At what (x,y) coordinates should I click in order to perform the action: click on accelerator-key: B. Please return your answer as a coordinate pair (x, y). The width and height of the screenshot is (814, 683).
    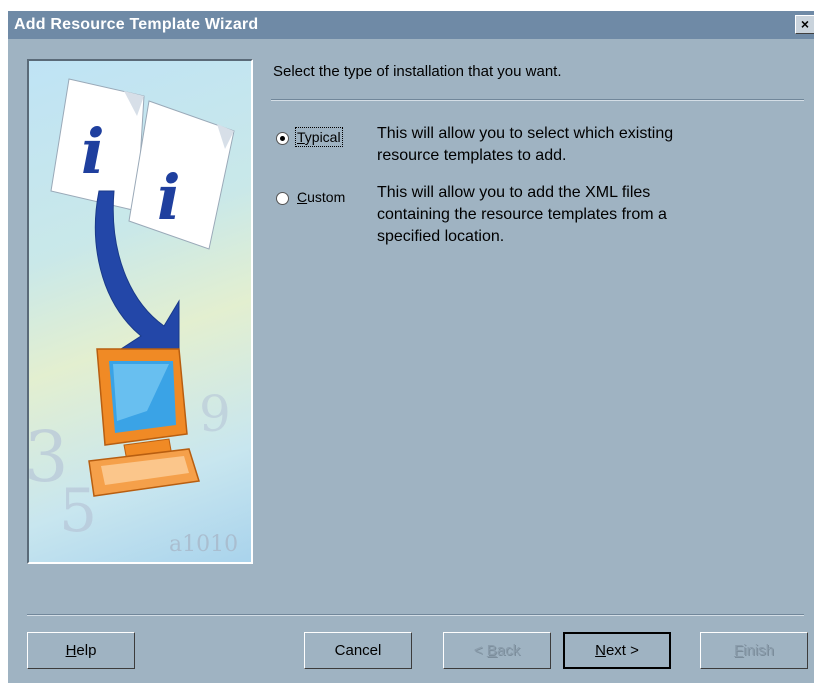
    Looking at the image, I should click on (491, 650).